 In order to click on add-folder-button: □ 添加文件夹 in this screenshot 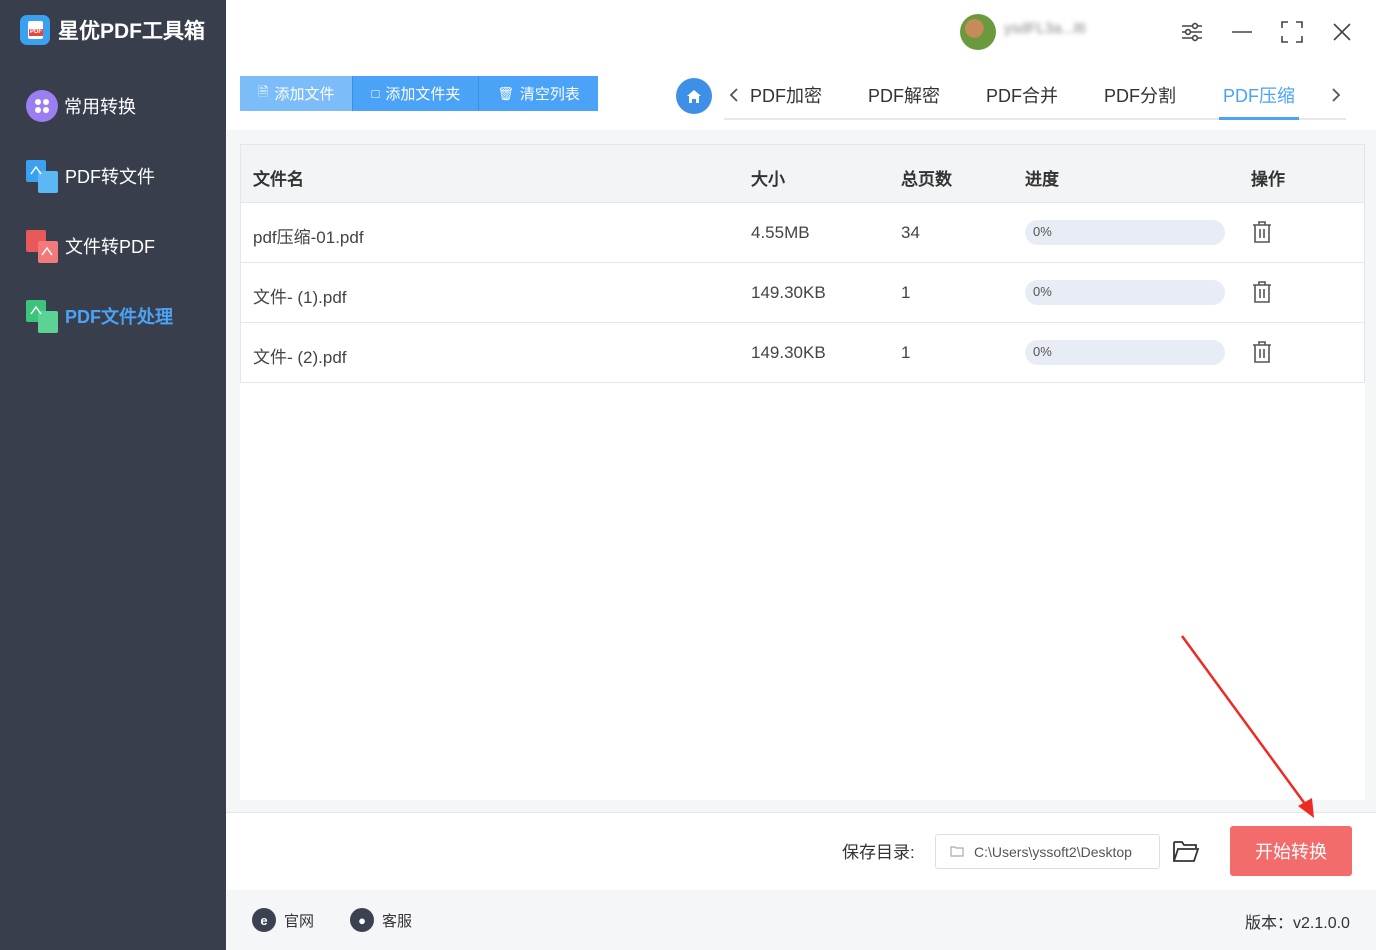, I will do `click(416, 93)`.